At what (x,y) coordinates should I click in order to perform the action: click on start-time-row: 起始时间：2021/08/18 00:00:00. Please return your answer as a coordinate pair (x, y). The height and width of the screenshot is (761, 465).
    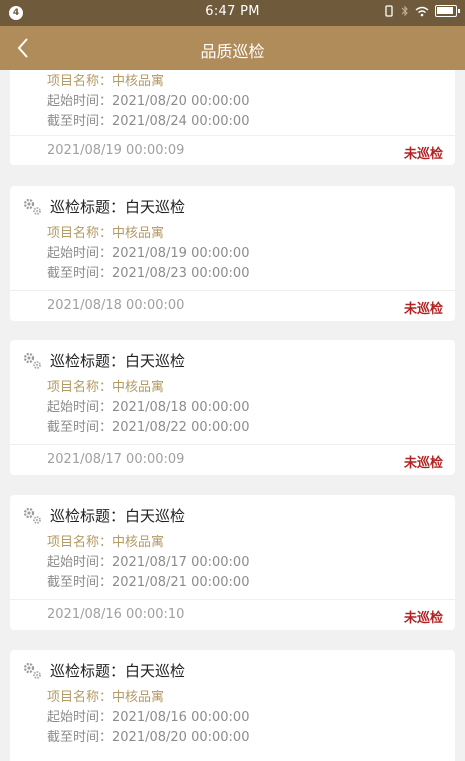
    Looking at the image, I should click on (148, 407).